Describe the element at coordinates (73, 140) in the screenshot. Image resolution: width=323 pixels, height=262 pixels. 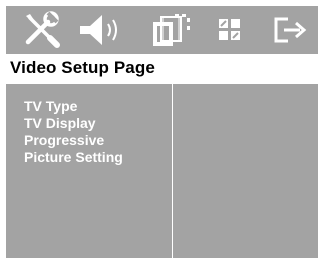
I see `menu-item-progressive: Progressive` at that location.